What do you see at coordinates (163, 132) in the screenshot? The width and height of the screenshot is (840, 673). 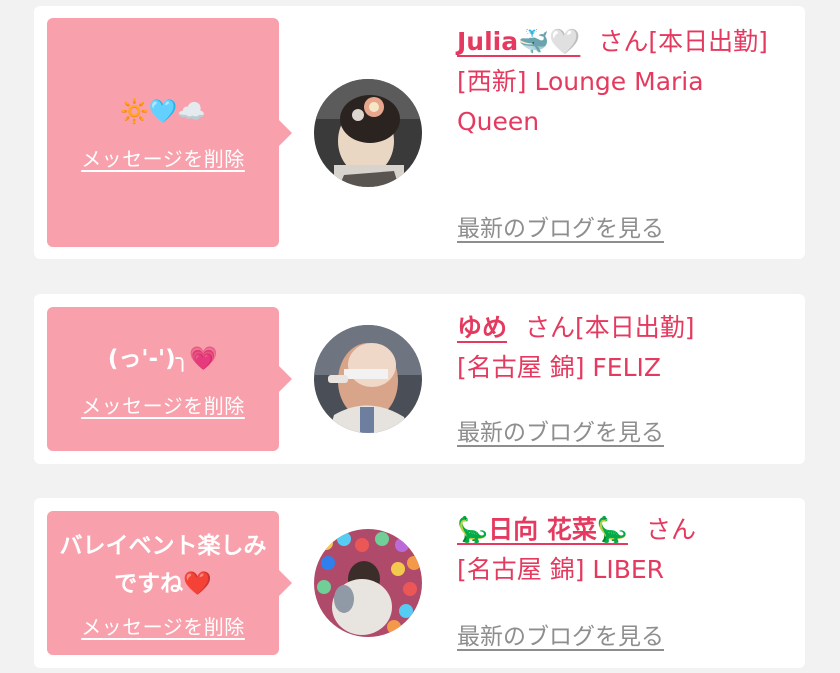 I see `message-bubble: 🔆🩵☁️ メッセージを削除` at bounding box center [163, 132].